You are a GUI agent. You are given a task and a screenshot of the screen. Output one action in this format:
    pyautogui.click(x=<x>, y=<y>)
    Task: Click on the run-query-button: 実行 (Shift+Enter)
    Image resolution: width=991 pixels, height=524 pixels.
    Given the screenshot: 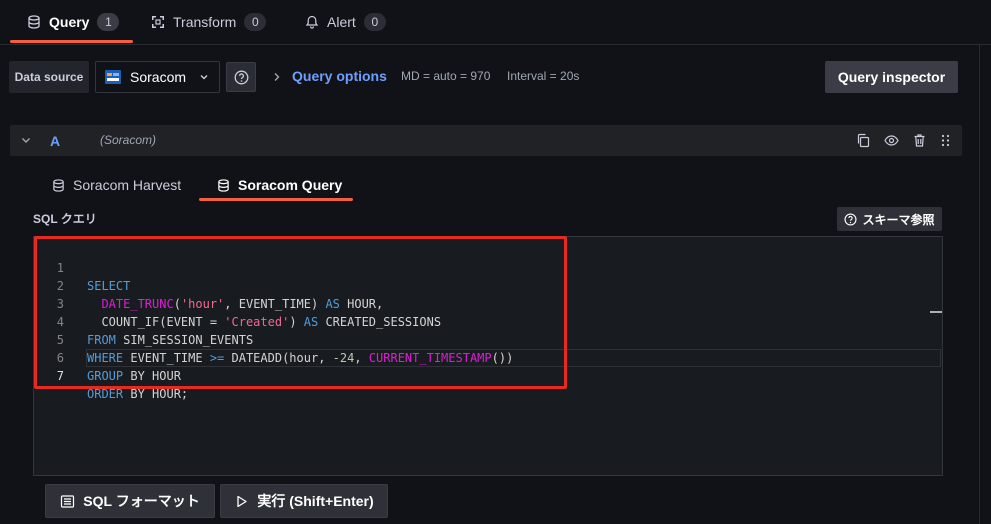 What is the action you would take?
    pyautogui.click(x=304, y=501)
    